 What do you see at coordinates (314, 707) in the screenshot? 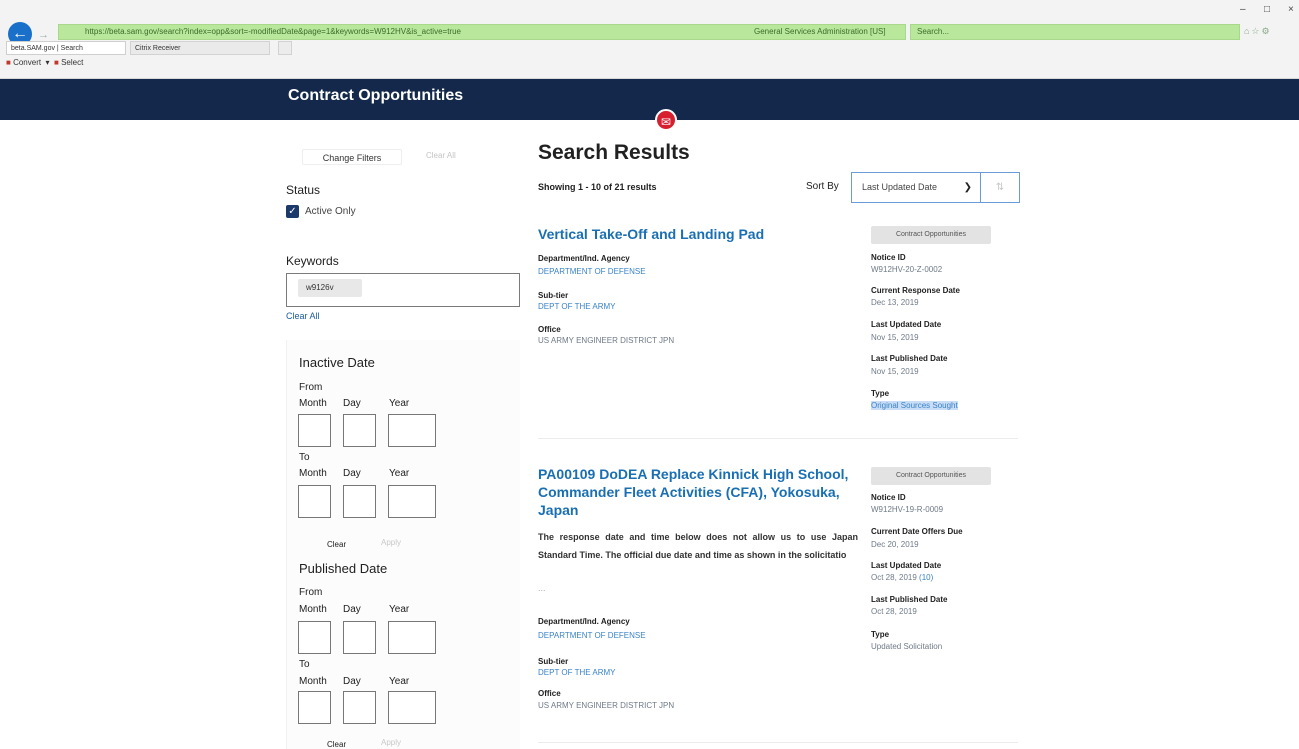
I see `published-to-month-input` at bounding box center [314, 707].